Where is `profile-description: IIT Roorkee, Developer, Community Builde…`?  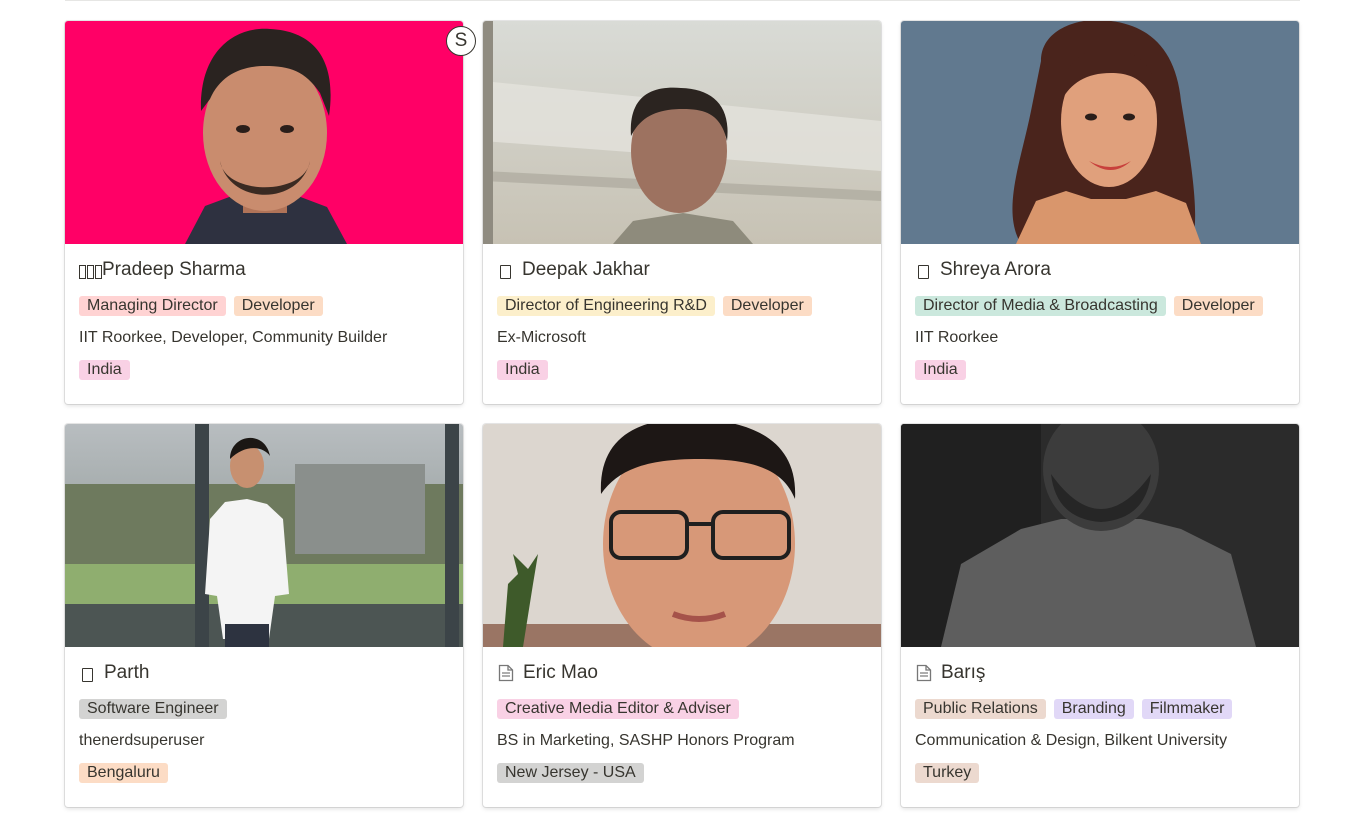 profile-description: IIT Roorkee, Developer, Community Builde… is located at coordinates (233, 337).